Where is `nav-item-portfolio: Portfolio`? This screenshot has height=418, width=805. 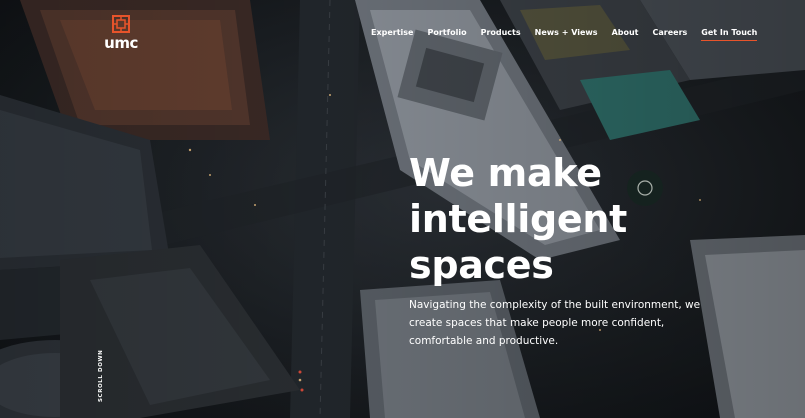 nav-item-portfolio: Portfolio is located at coordinates (446, 33).